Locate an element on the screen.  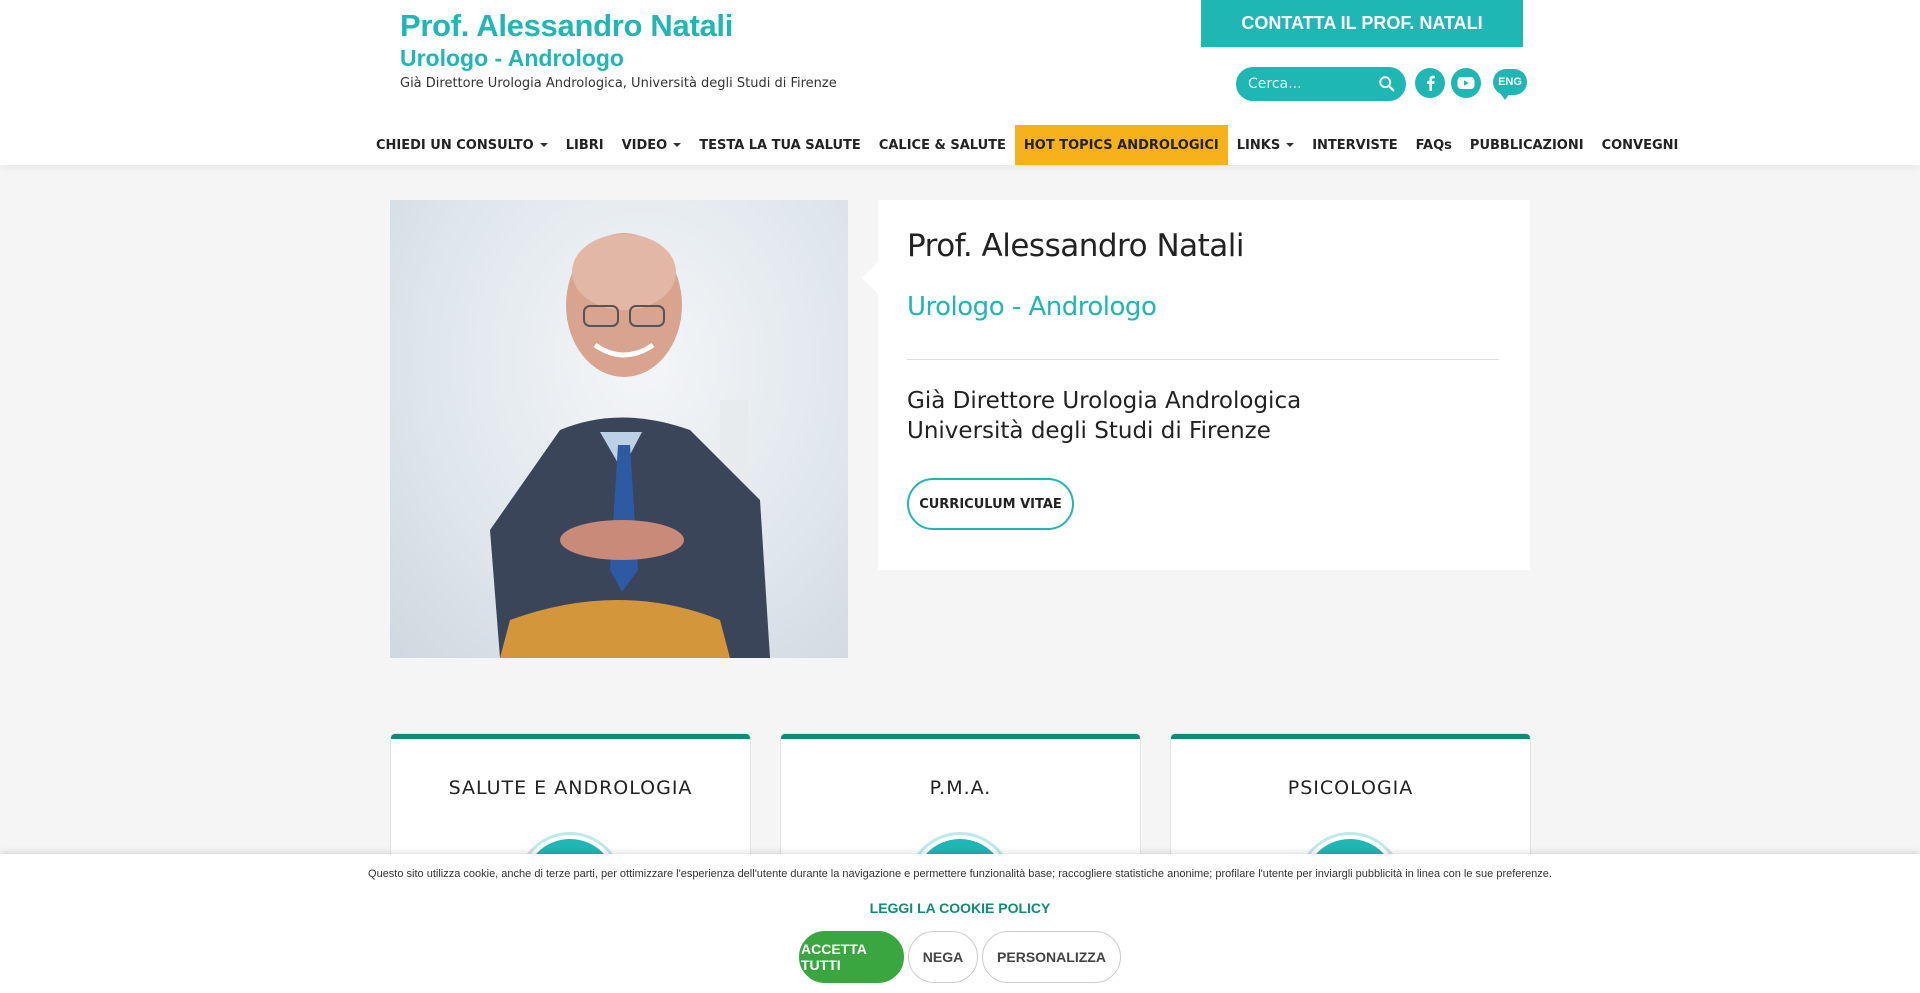
nav-item-faqs: FAQs is located at coordinates (1434, 145).